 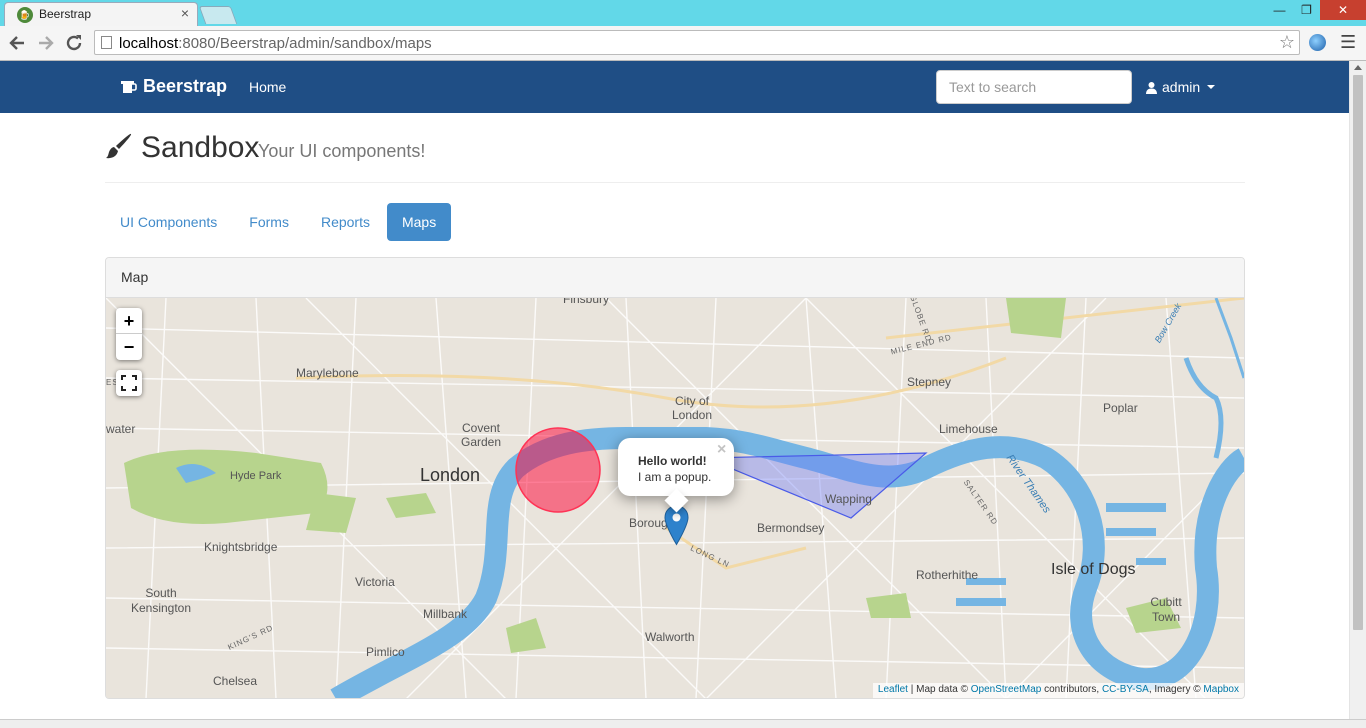 I want to click on map-label-city-of-london: City of London, so click(x=692, y=408).